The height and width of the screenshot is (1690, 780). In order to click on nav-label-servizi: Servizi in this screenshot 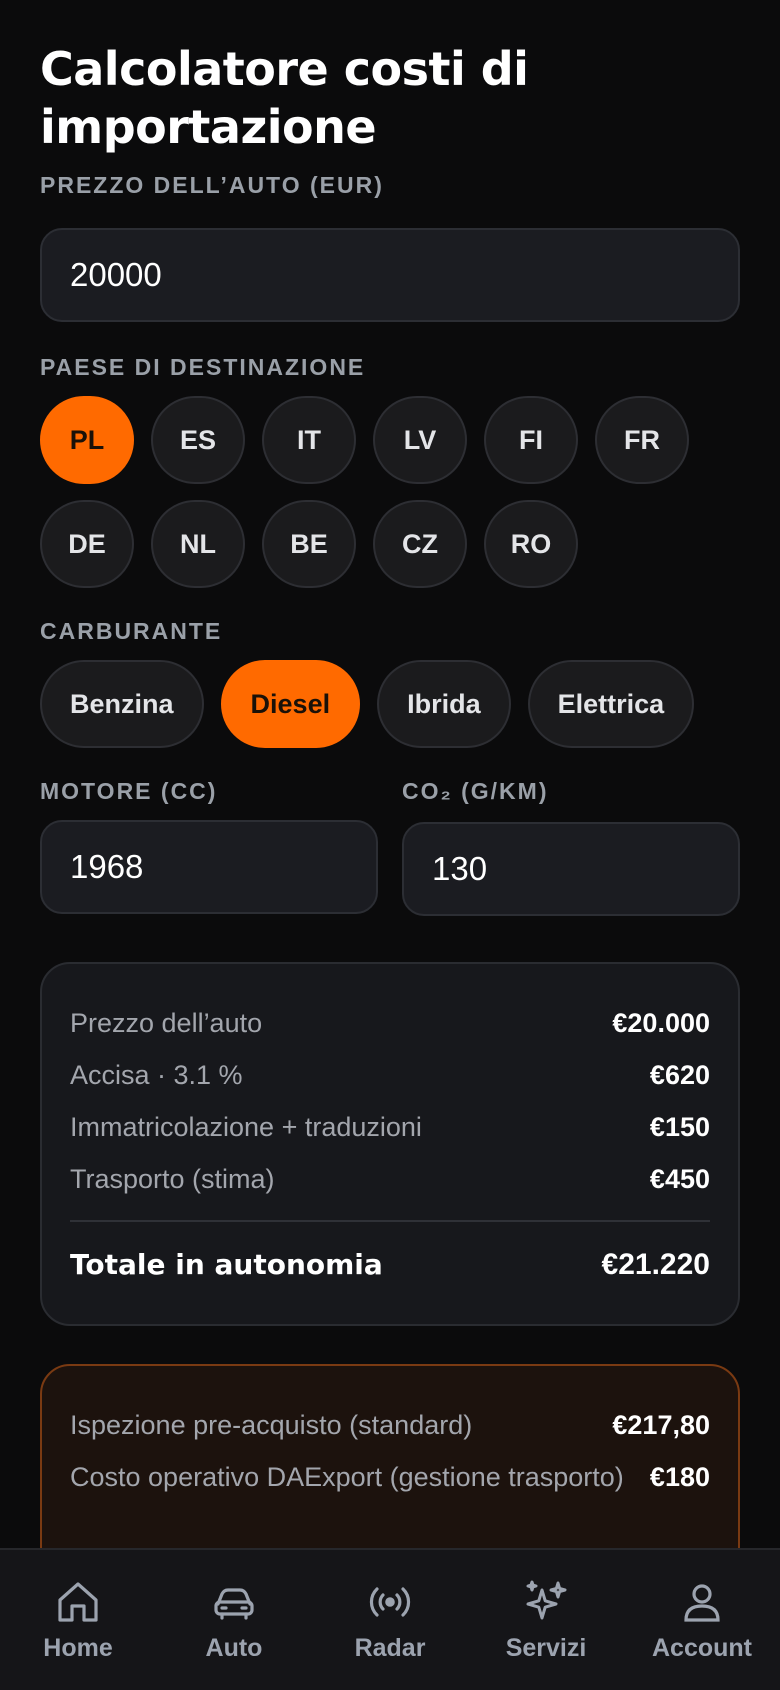, I will do `click(546, 1648)`.